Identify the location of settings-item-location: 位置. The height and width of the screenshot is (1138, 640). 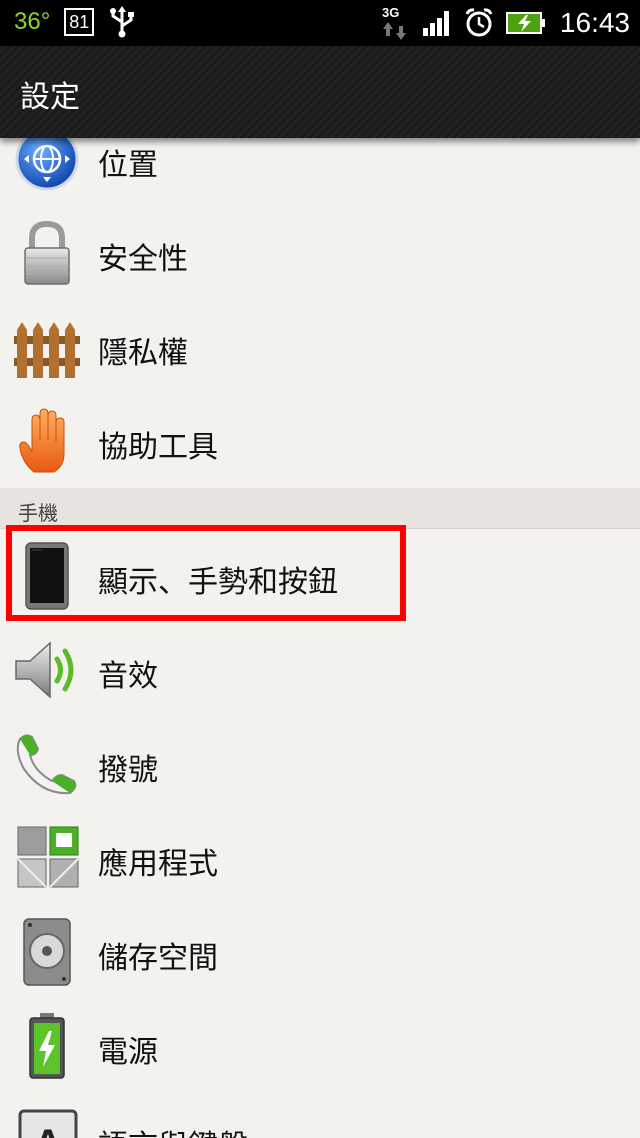
(320, 172).